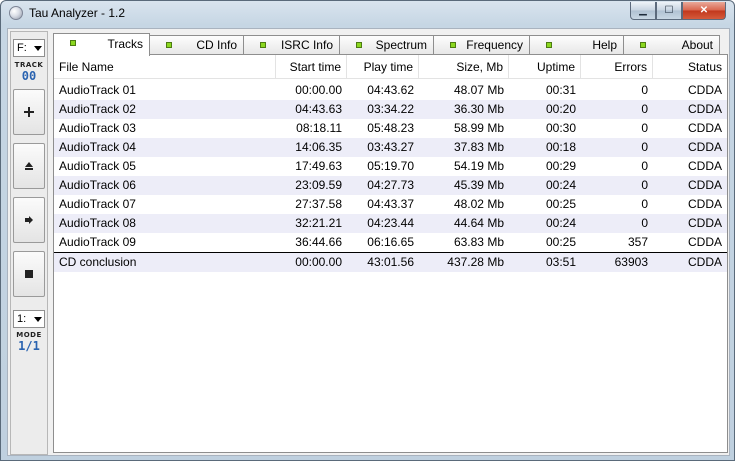 The height and width of the screenshot is (461, 735). What do you see at coordinates (97, 128) in the screenshot?
I see `cell-file-name: AudioTrack 03` at bounding box center [97, 128].